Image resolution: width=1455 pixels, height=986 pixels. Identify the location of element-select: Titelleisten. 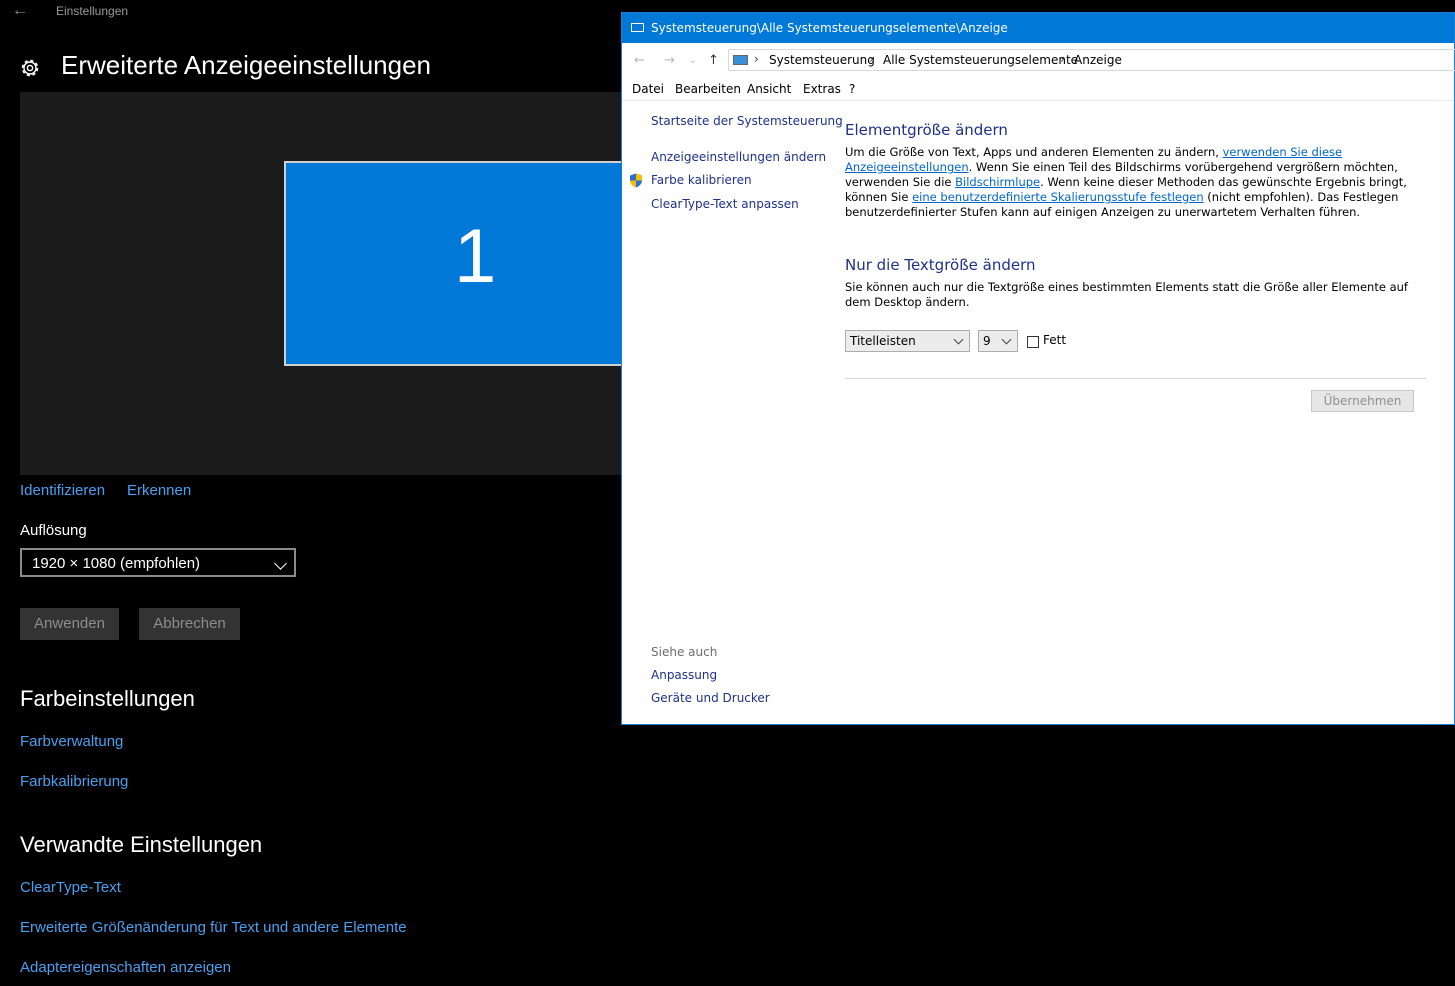
(907, 341).